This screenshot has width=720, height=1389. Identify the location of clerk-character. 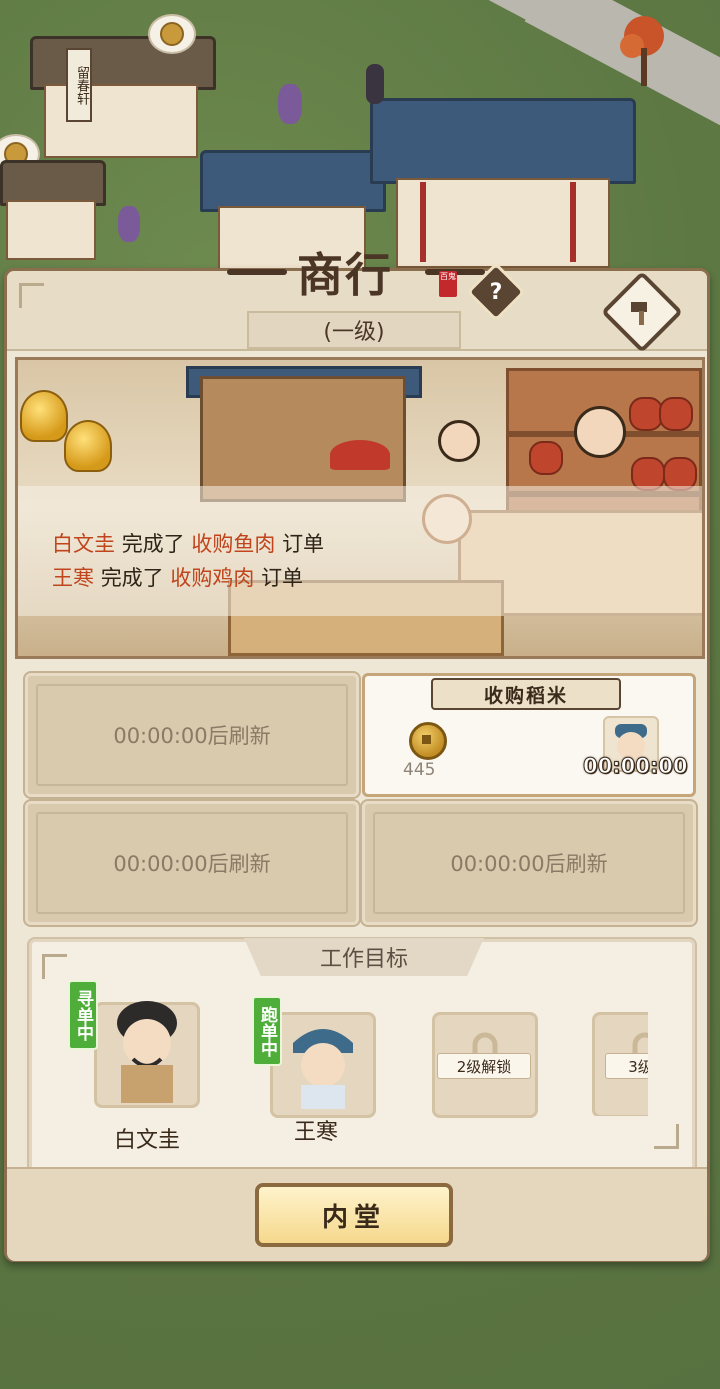
(600, 432).